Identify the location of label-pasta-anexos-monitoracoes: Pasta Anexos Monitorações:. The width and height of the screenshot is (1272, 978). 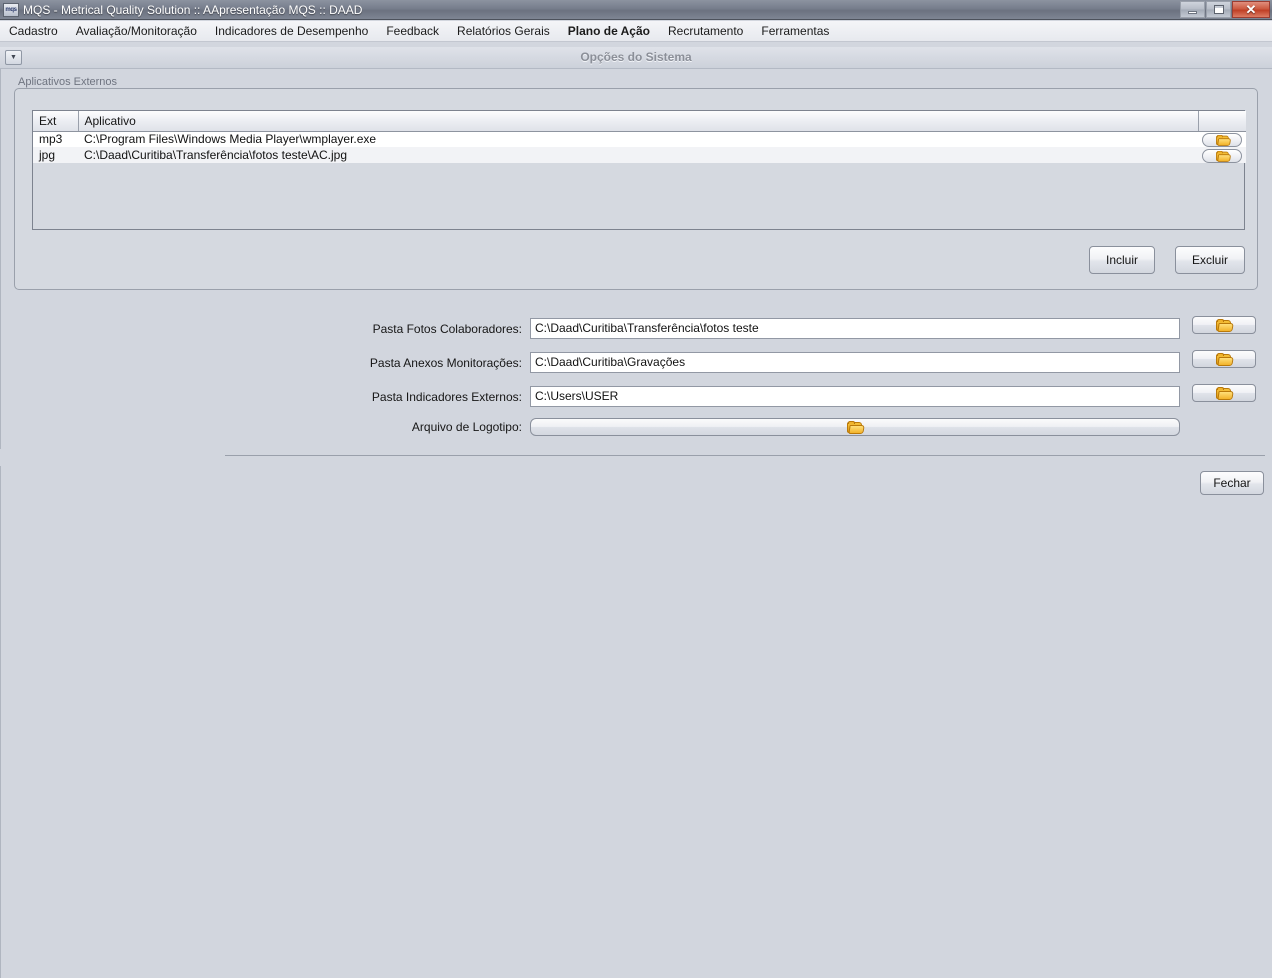
(445, 363).